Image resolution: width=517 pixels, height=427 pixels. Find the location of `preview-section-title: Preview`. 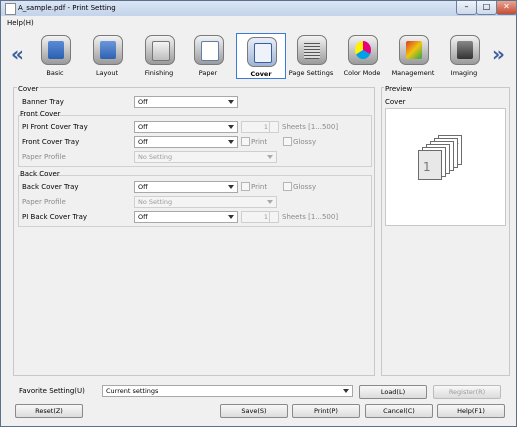

preview-section-title: Preview is located at coordinates (399, 89).